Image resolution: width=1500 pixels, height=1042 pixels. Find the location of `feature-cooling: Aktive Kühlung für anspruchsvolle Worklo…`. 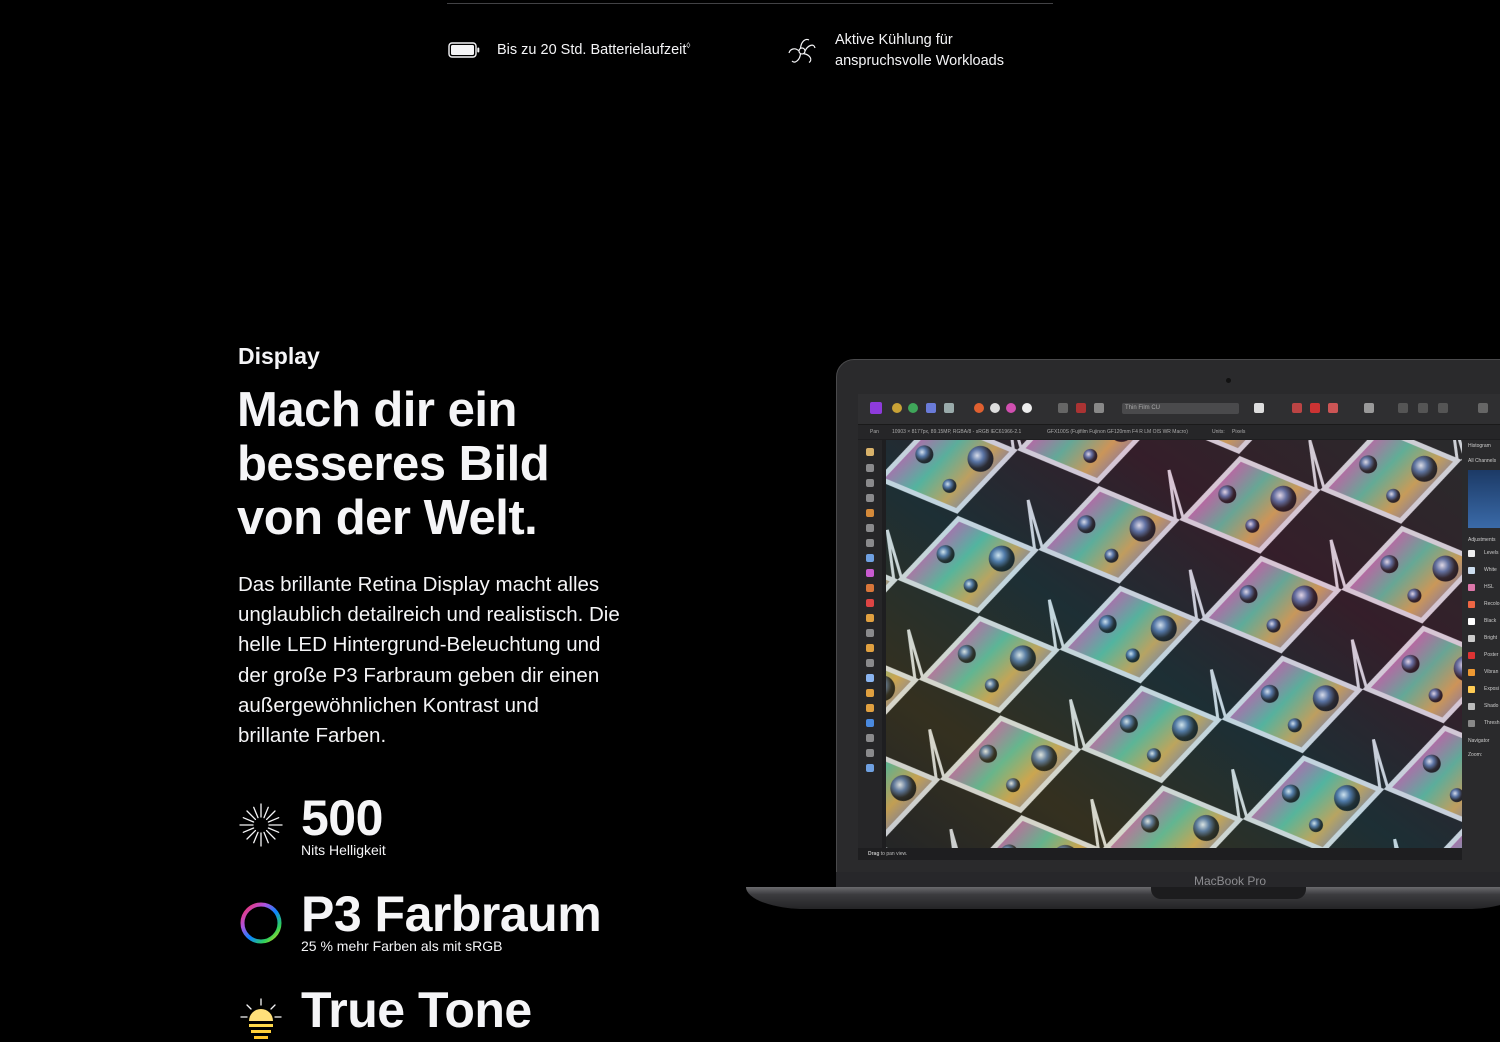

feature-cooling: Aktive Kühlung für anspruchsvolle Worklo… is located at coordinates (895, 51).